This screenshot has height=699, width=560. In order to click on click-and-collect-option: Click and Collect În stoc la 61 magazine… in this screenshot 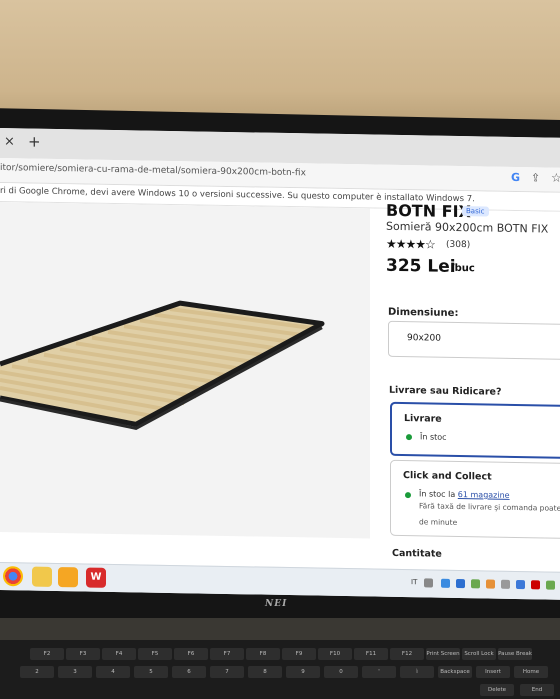, I will do `click(475, 499)`.